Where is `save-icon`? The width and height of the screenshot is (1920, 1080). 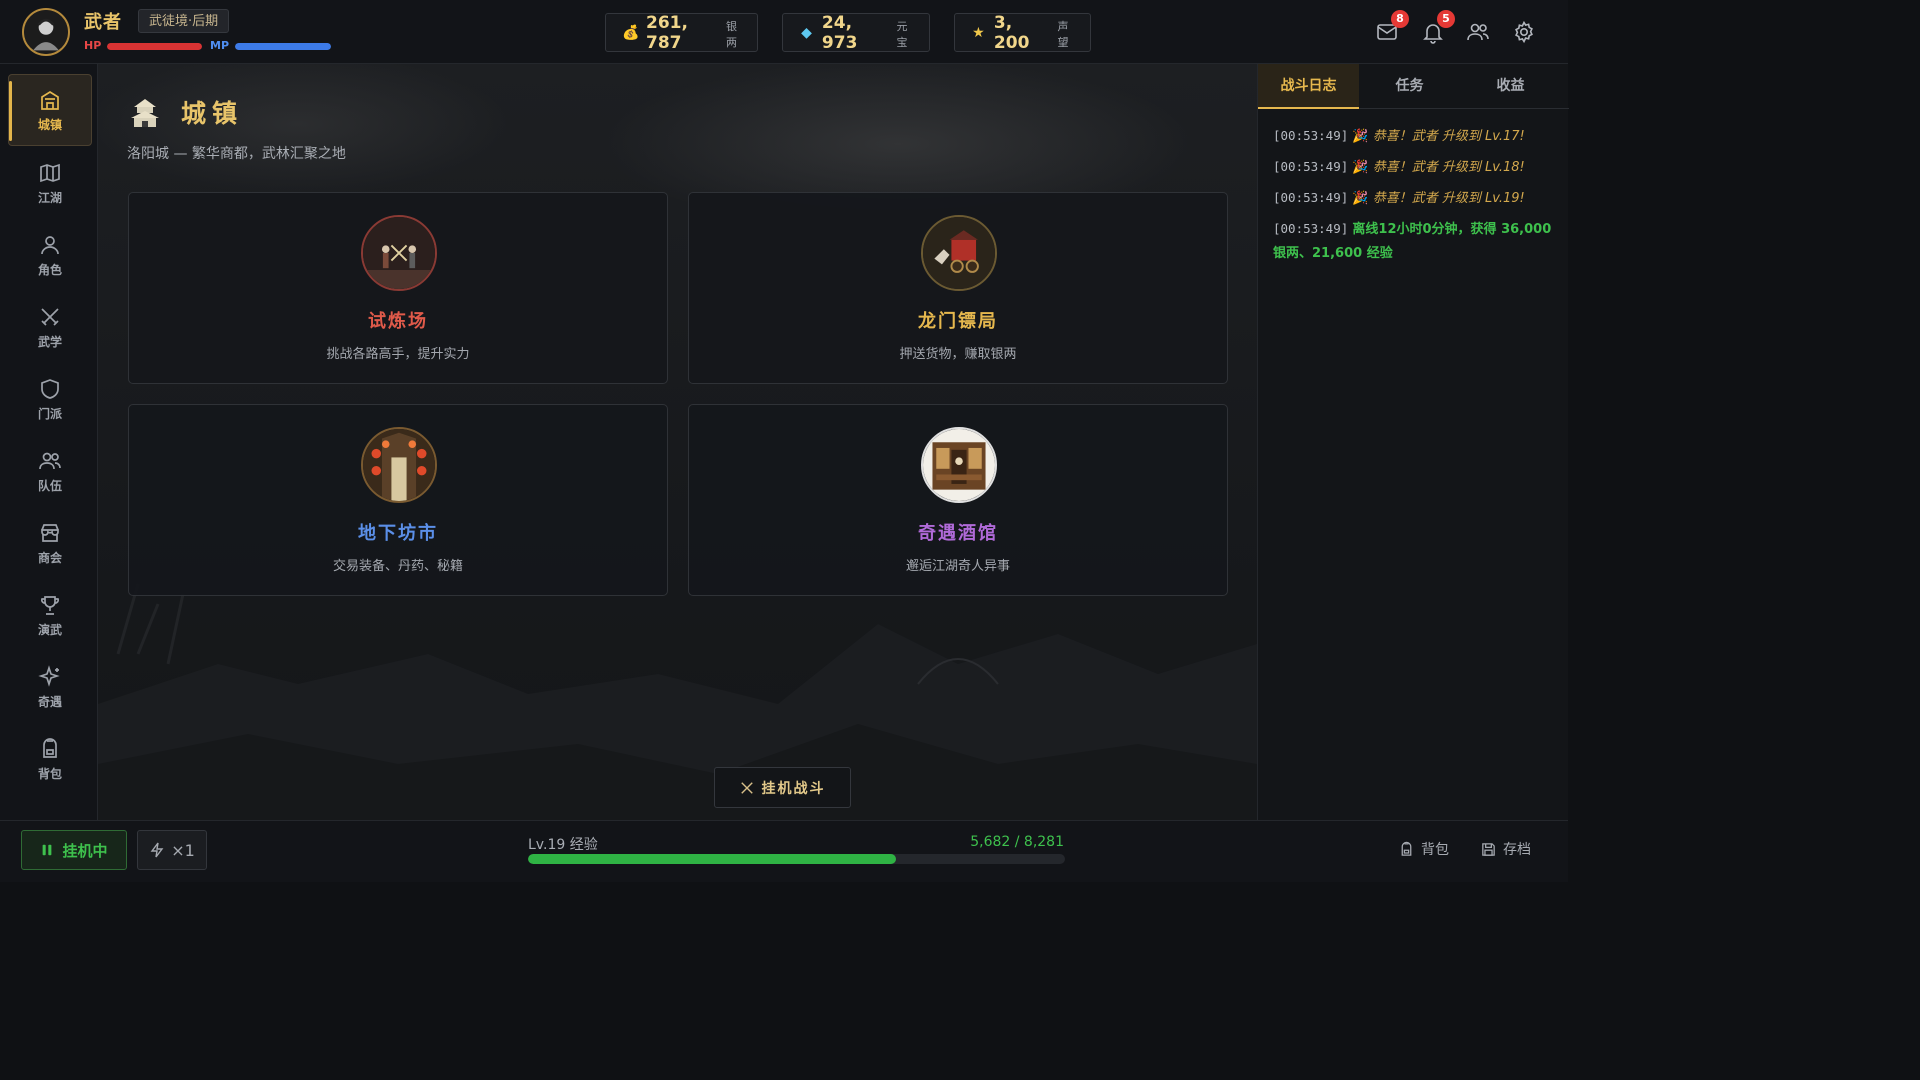 save-icon is located at coordinates (1488, 849).